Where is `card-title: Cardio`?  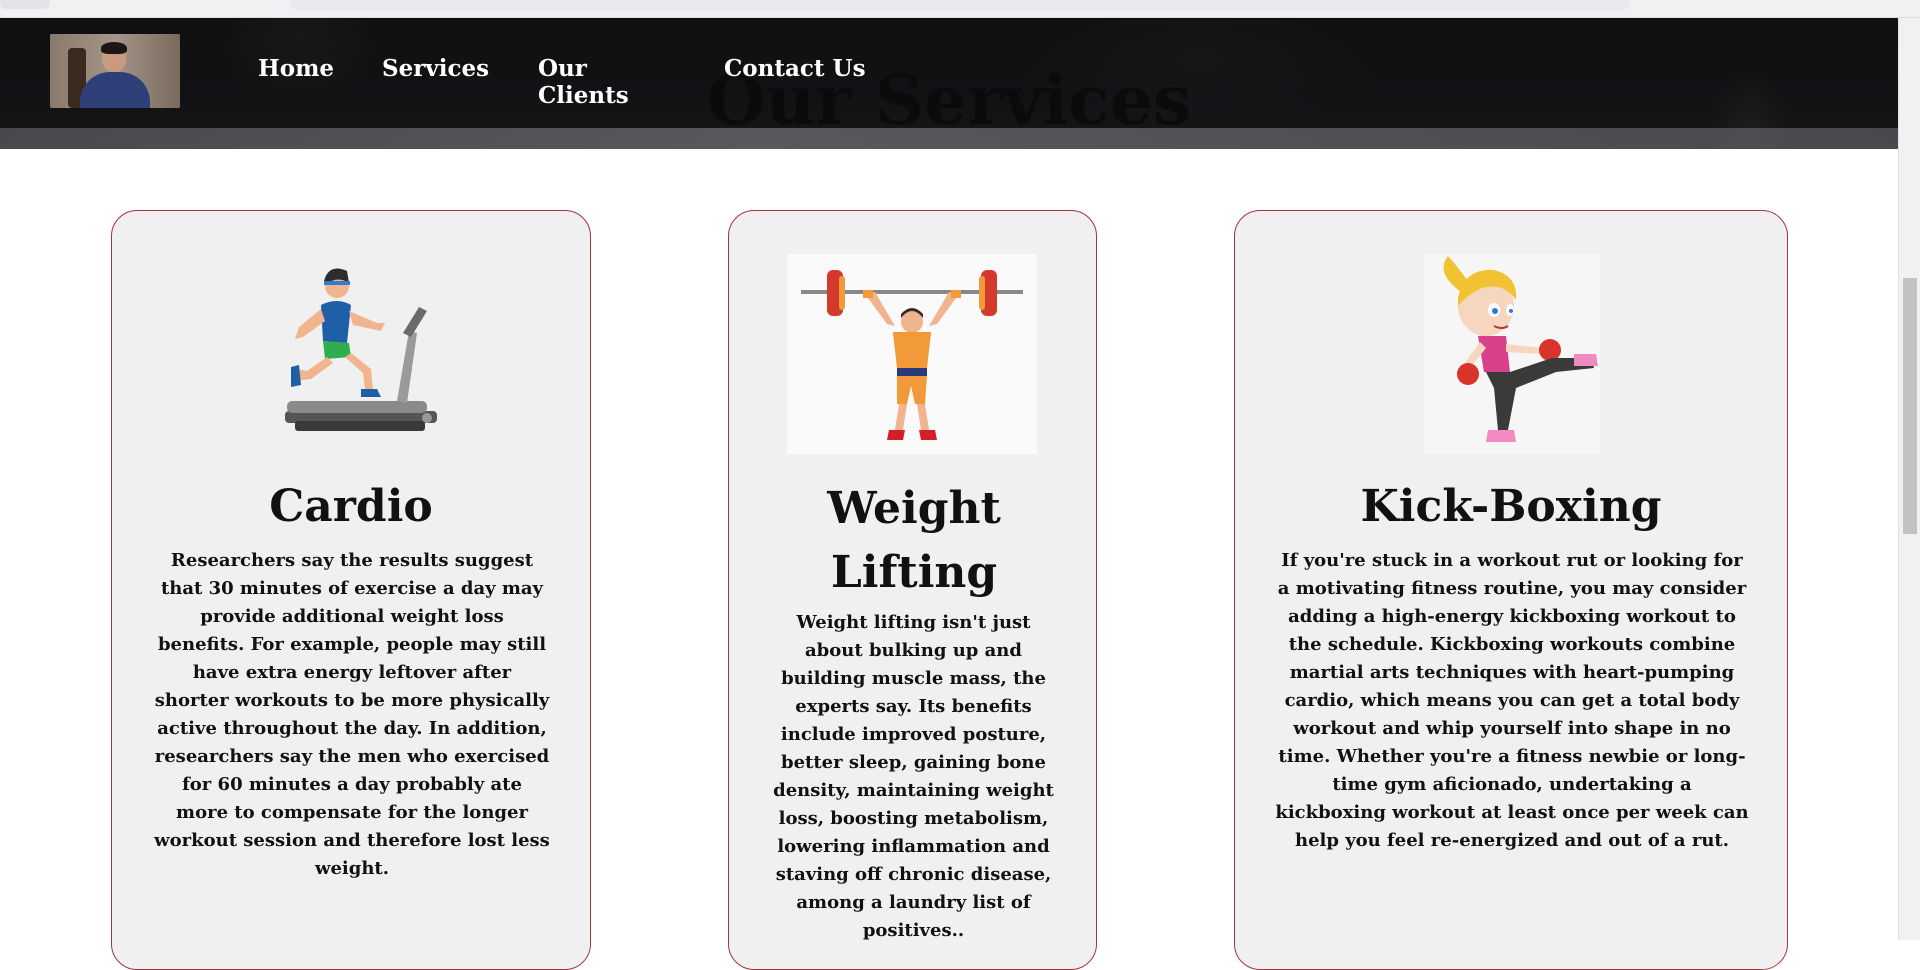
card-title: Cardio is located at coordinates (351, 506).